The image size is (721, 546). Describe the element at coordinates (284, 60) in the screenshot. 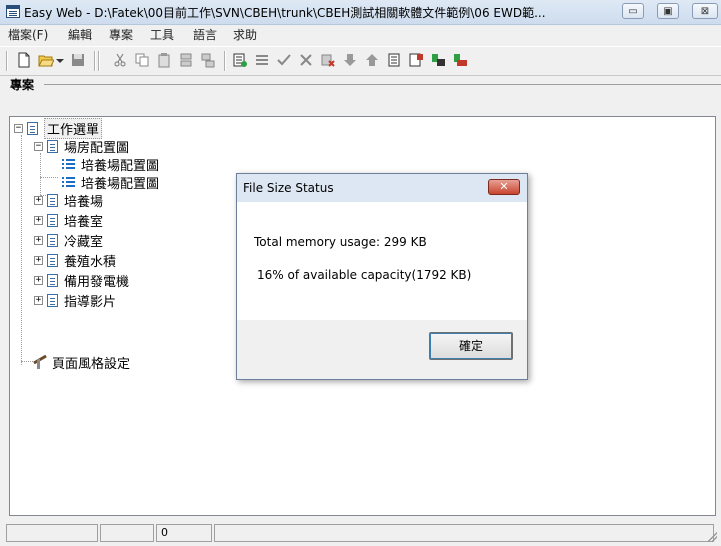

I see `check-icon` at that location.